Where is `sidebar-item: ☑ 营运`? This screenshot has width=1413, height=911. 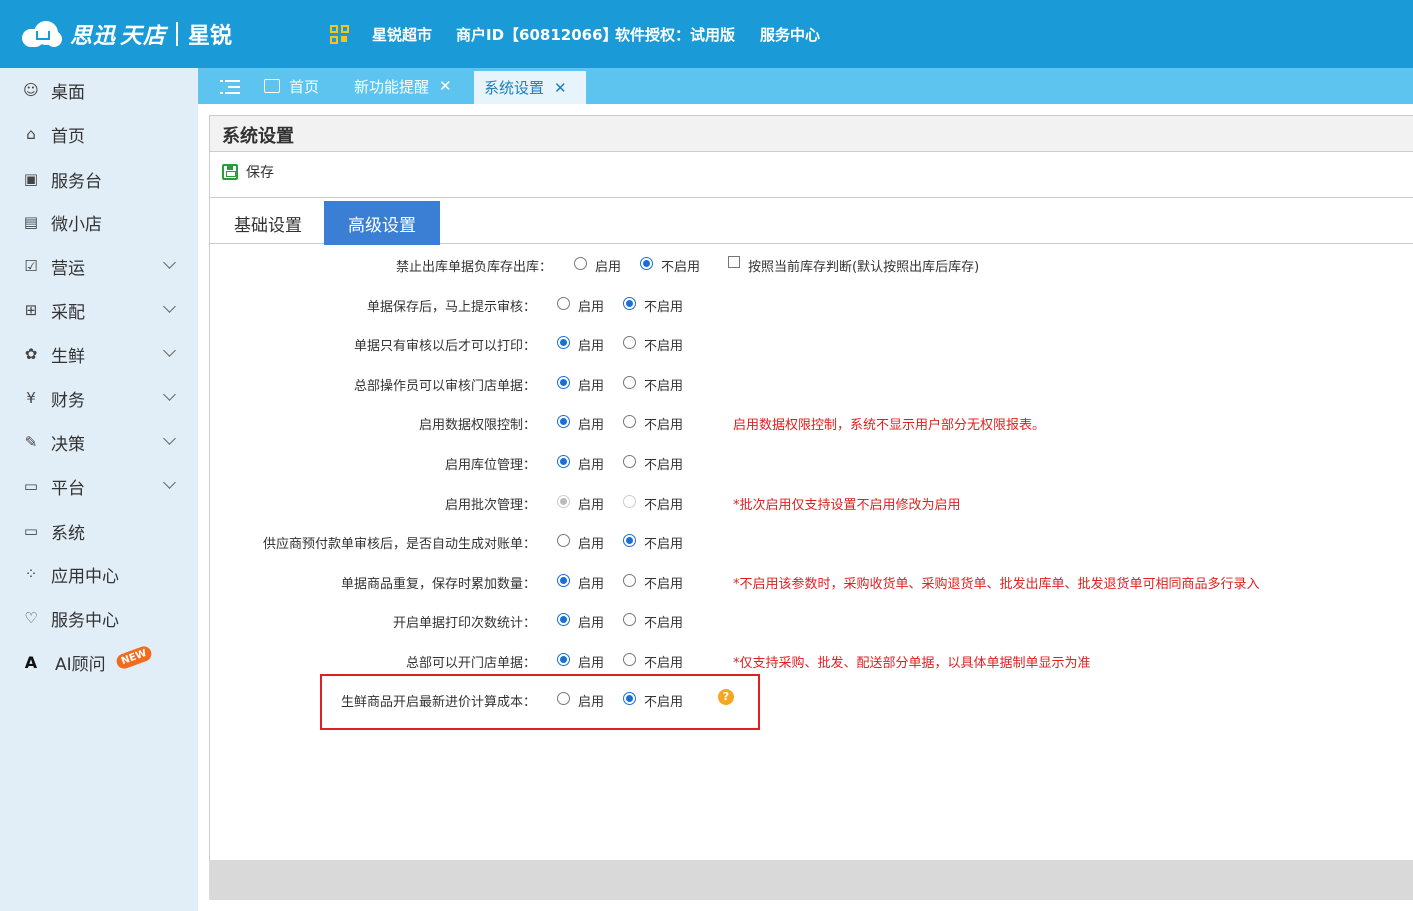
sidebar-item: ☑ 营运 is located at coordinates (99, 266).